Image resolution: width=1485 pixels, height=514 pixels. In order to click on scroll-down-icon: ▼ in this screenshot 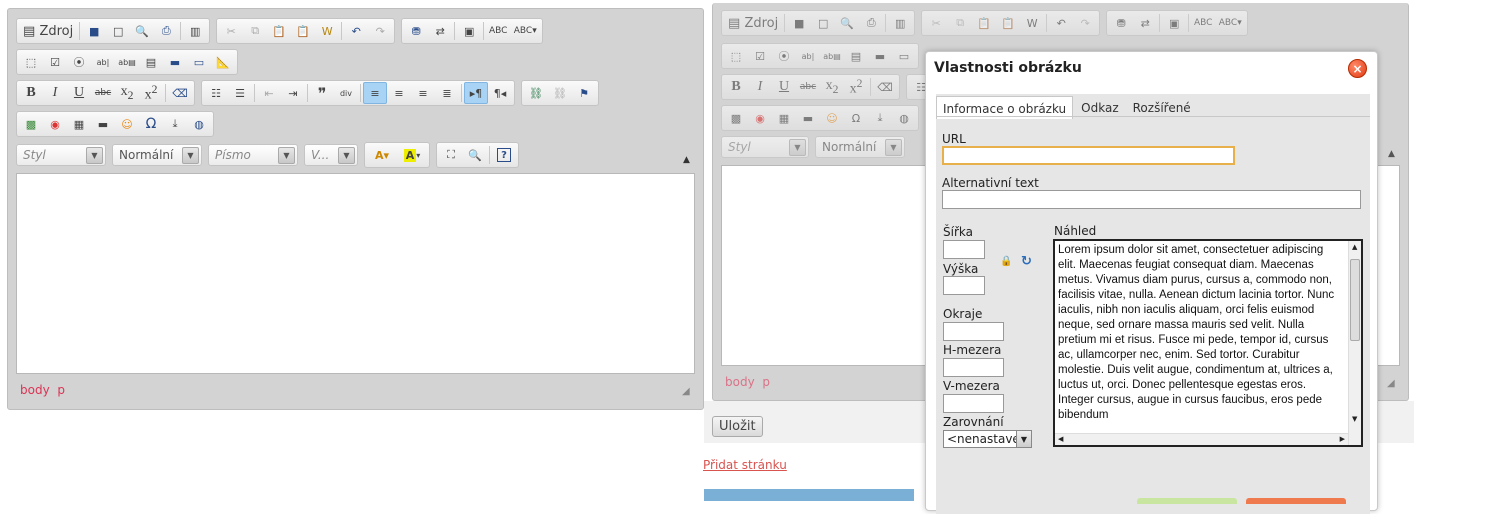, I will do `click(1354, 419)`.